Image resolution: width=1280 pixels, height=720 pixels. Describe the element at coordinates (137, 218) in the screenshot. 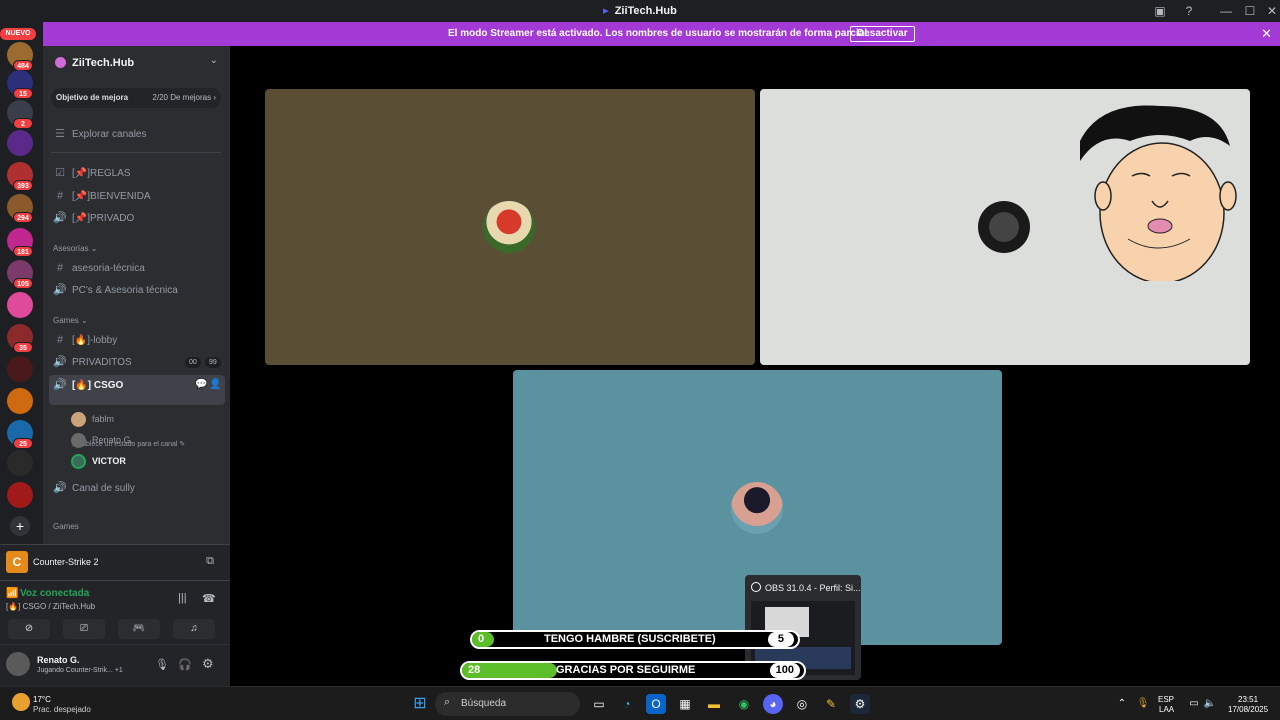

I see `channel-privado: 🔊 [📌]PRIVADO` at that location.